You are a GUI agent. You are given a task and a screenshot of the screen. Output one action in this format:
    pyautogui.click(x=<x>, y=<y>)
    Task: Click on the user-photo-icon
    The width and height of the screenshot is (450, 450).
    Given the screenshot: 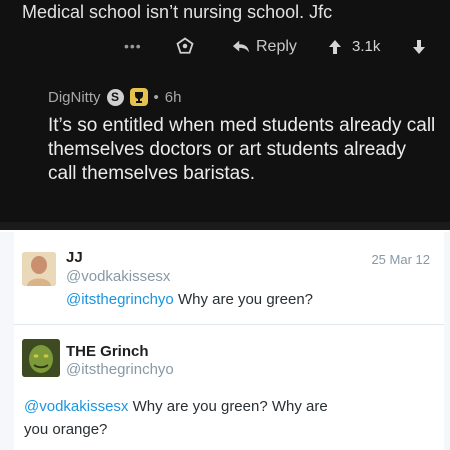 What is the action you would take?
    pyautogui.click(x=39, y=269)
    